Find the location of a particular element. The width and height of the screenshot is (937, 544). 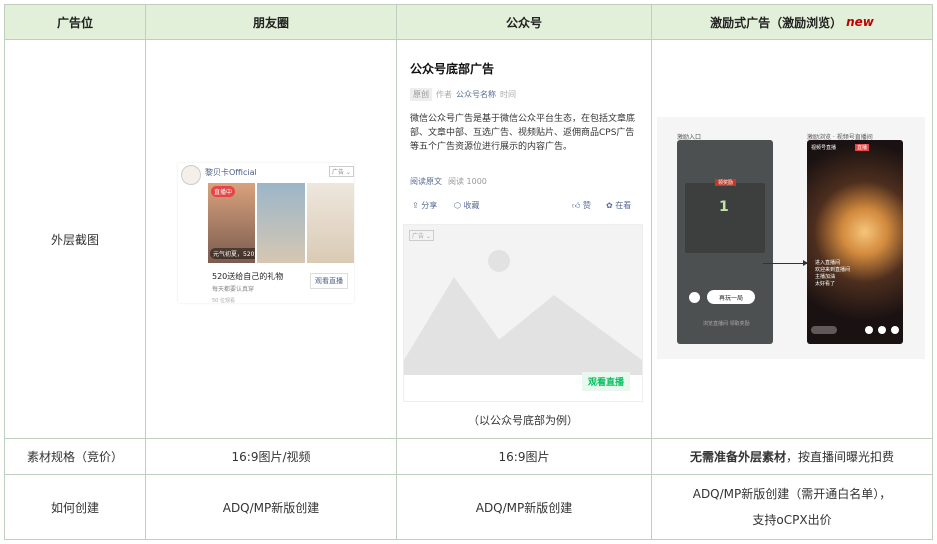

read-original-link: 阅读原文 is located at coordinates (426, 181).